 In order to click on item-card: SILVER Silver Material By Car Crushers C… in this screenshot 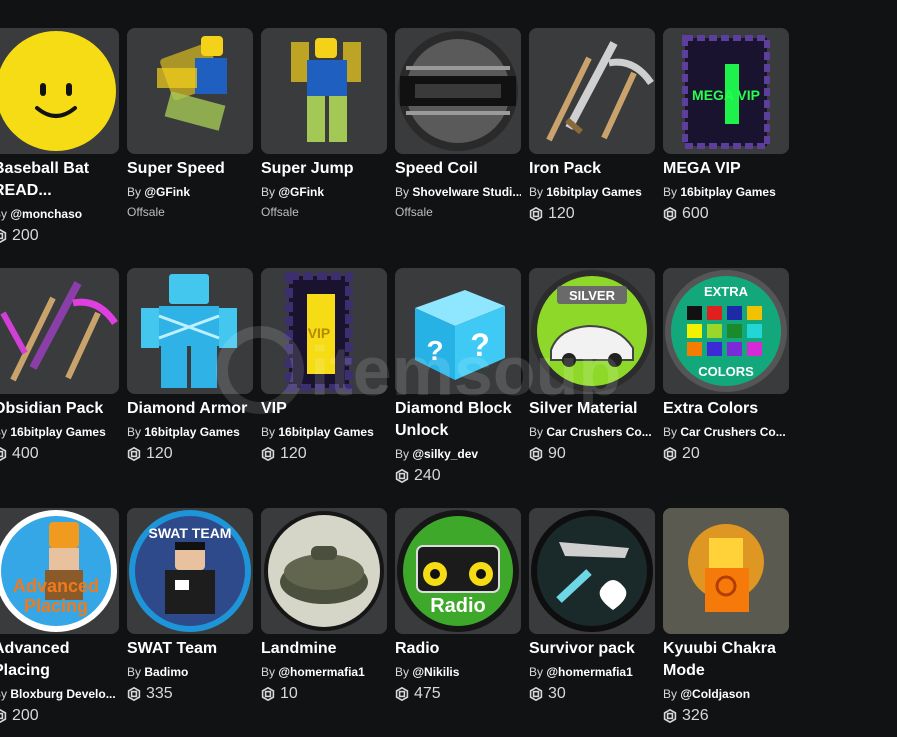, I will do `click(592, 366)`.